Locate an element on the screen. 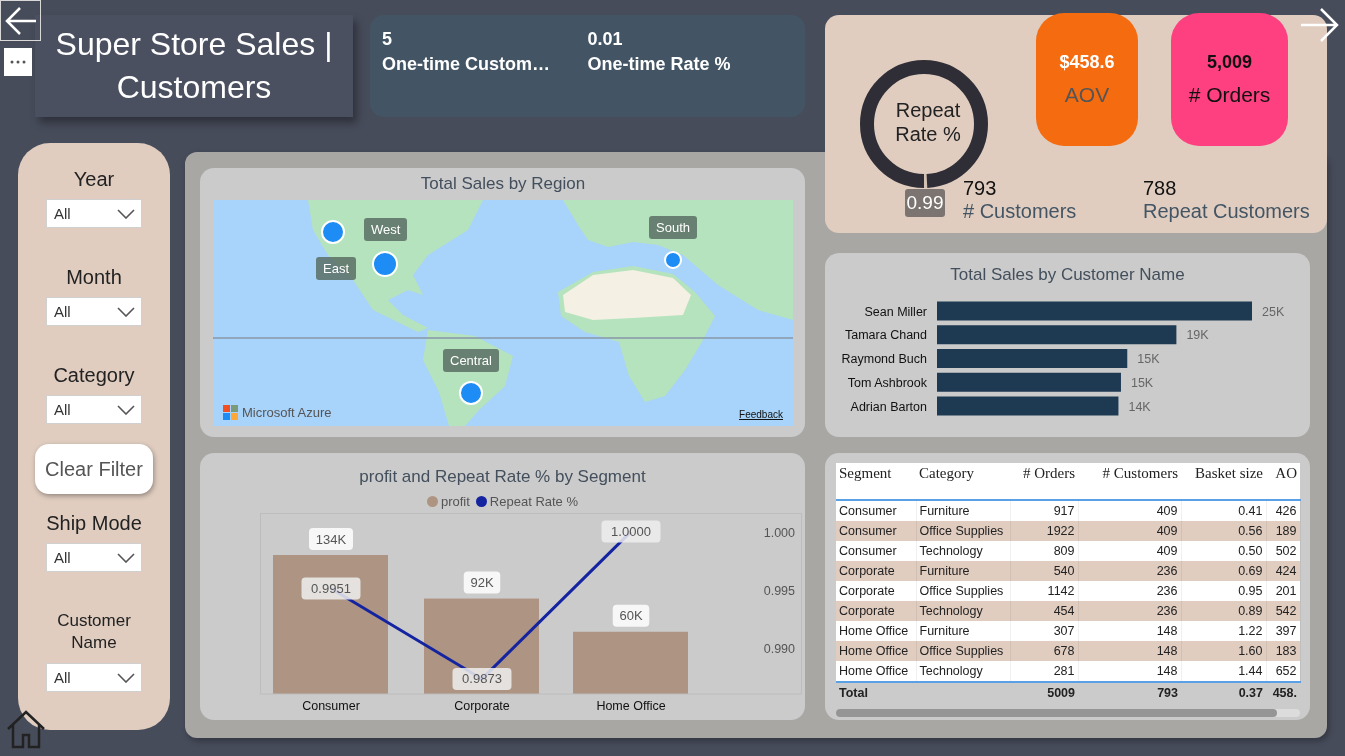  data-label: 1.0000 is located at coordinates (631, 532).